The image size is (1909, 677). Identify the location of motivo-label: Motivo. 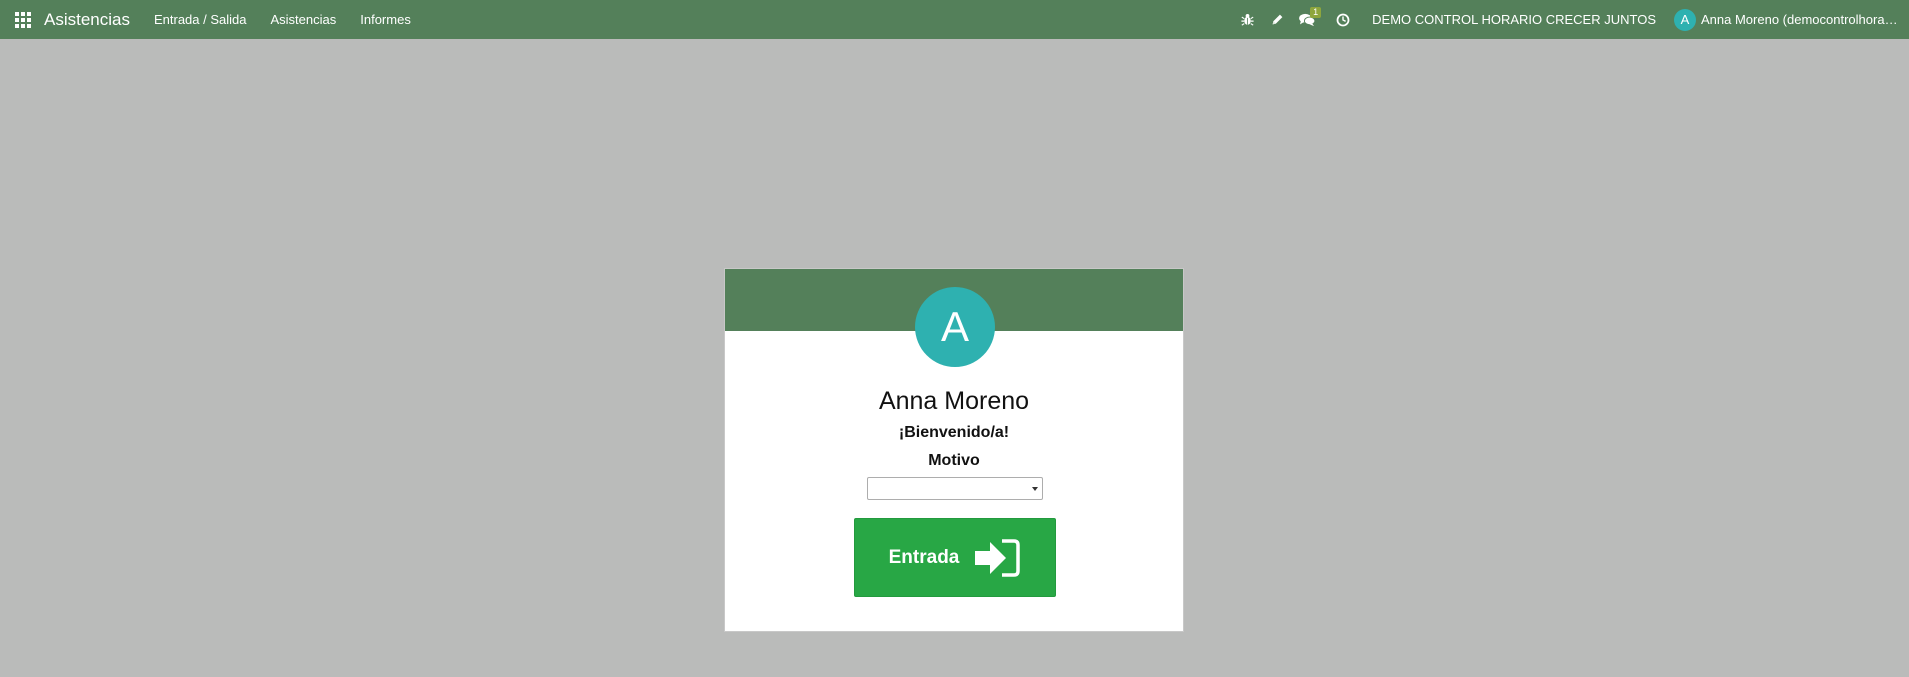
(954, 460).